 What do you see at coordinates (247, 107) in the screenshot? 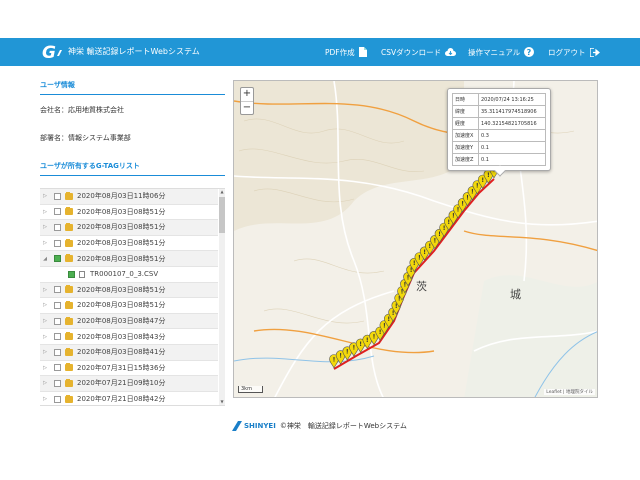
I see `zoom-out-button: −` at bounding box center [247, 107].